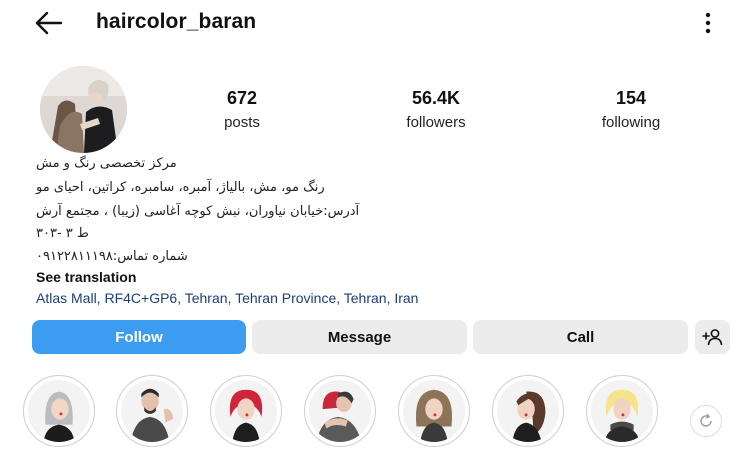 The width and height of the screenshot is (750, 450). I want to click on more-options-button, so click(708, 23).